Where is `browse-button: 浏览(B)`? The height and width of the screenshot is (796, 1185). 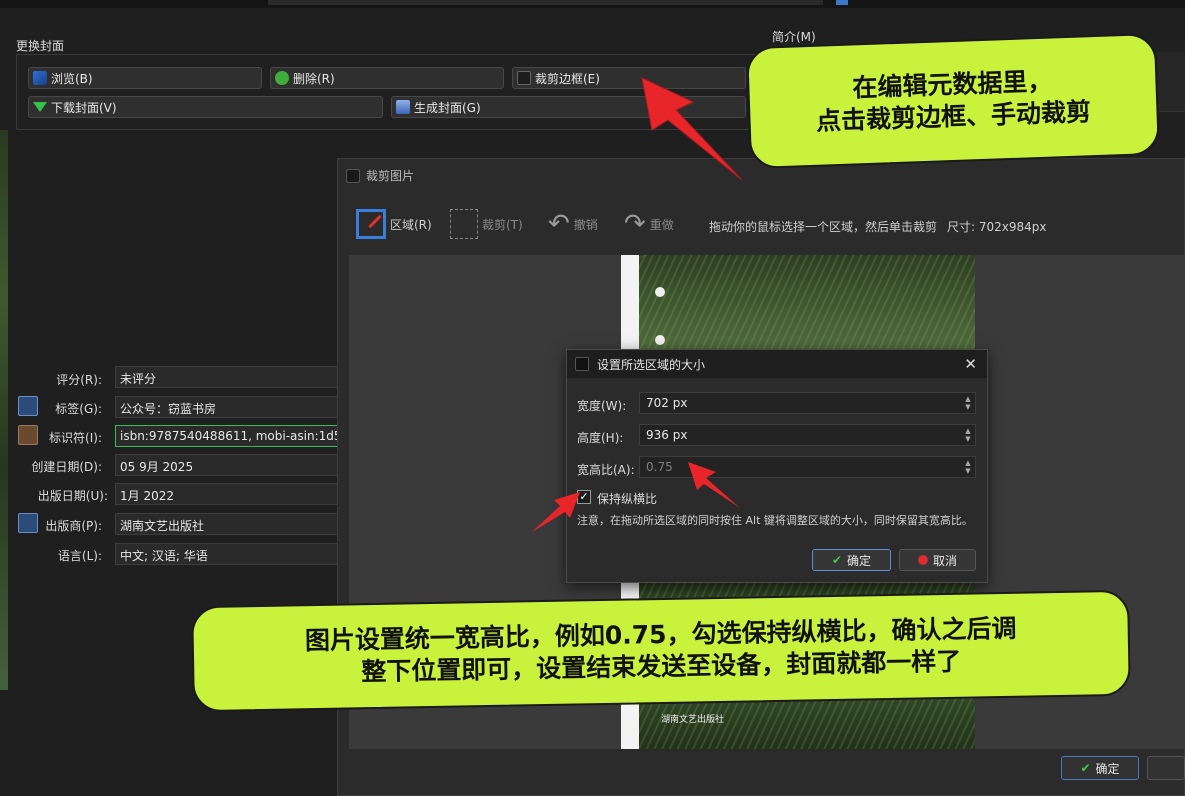 browse-button: 浏览(B) is located at coordinates (145, 78).